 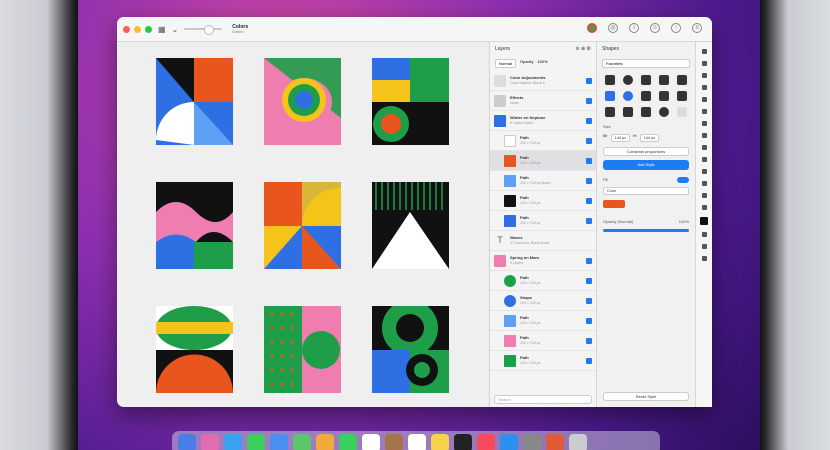 I want to click on gradient-tool-icon, so click(x=704, y=159).